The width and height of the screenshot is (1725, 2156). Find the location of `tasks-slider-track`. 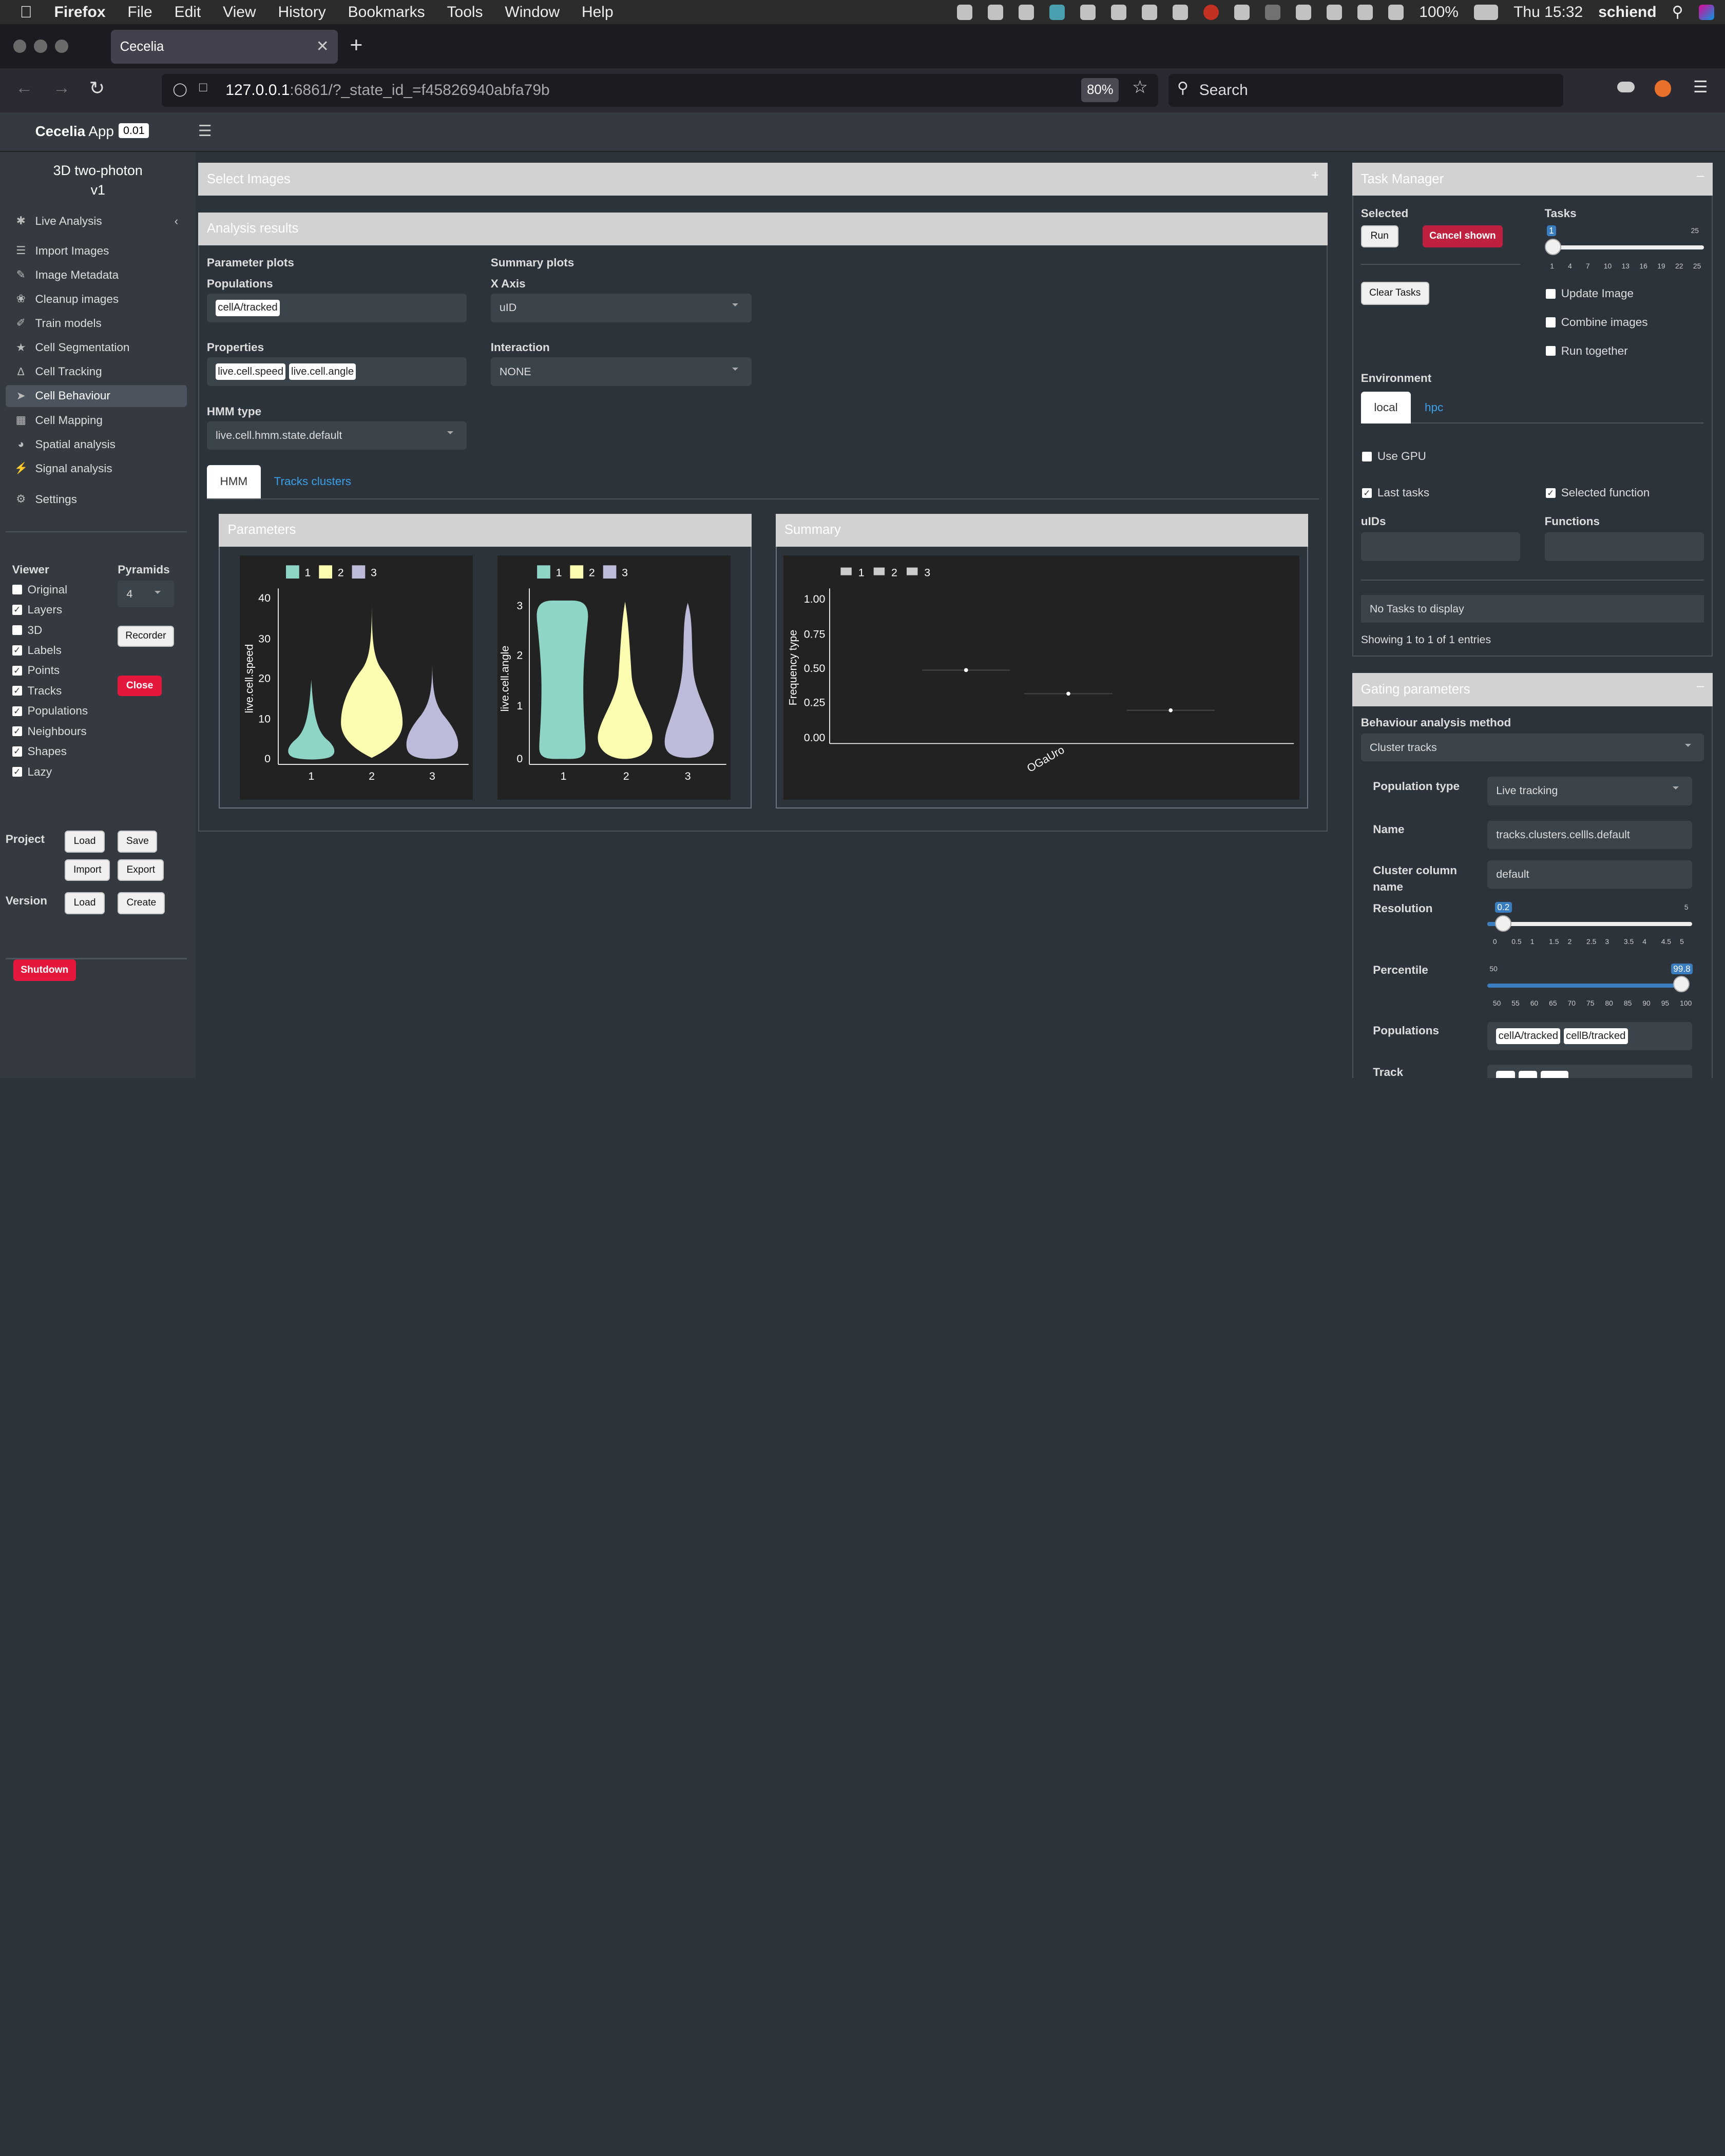

tasks-slider-track is located at coordinates (1625, 247).